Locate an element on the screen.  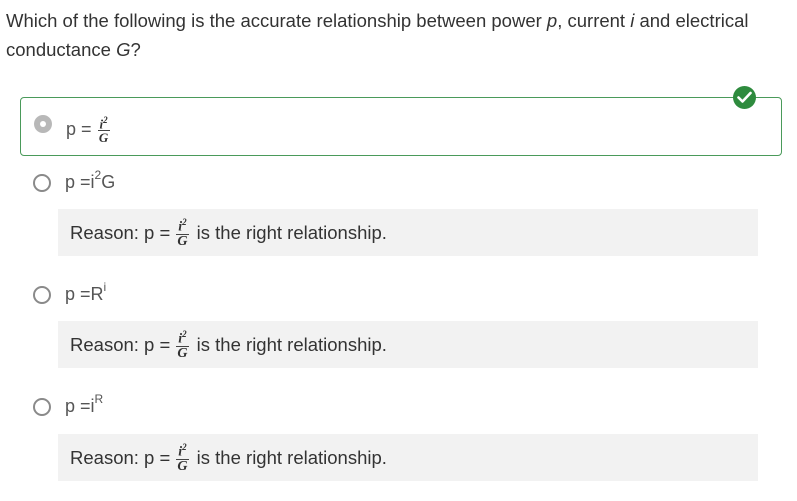
answer-option-3: p = Ri is located at coordinates (401, 295).